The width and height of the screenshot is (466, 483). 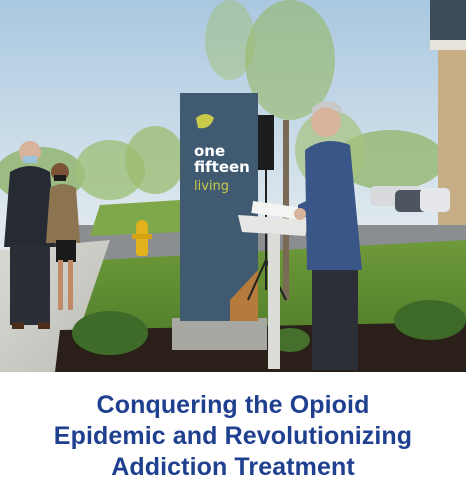 What do you see at coordinates (233, 405) in the screenshot?
I see `title-line-1: Conquering the Opioid` at bounding box center [233, 405].